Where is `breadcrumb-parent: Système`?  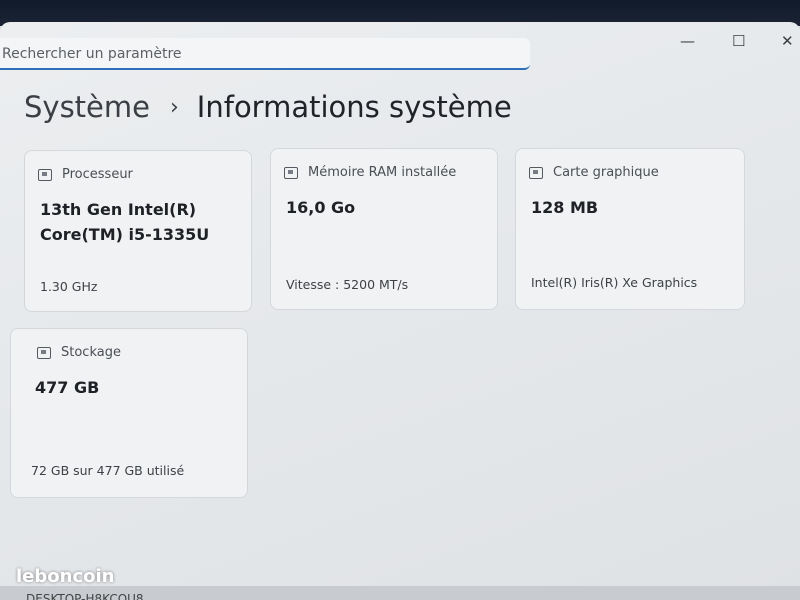
breadcrumb-parent: Système is located at coordinates (87, 107).